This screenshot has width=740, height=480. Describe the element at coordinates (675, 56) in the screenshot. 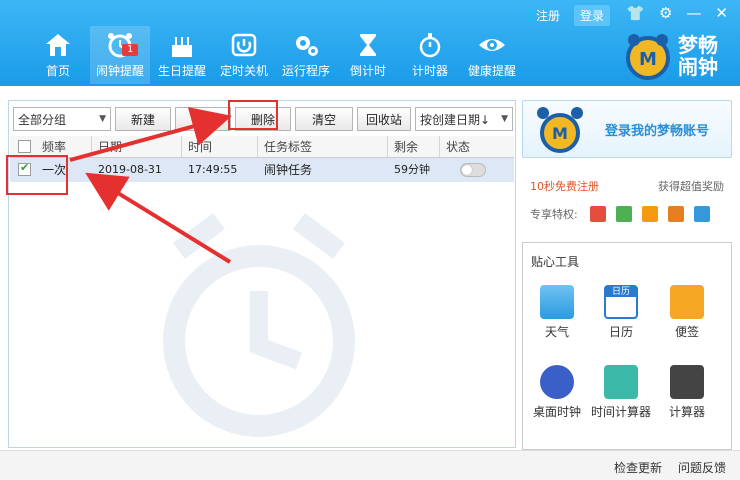

I see `brand: M 梦畅 闹钟` at that location.